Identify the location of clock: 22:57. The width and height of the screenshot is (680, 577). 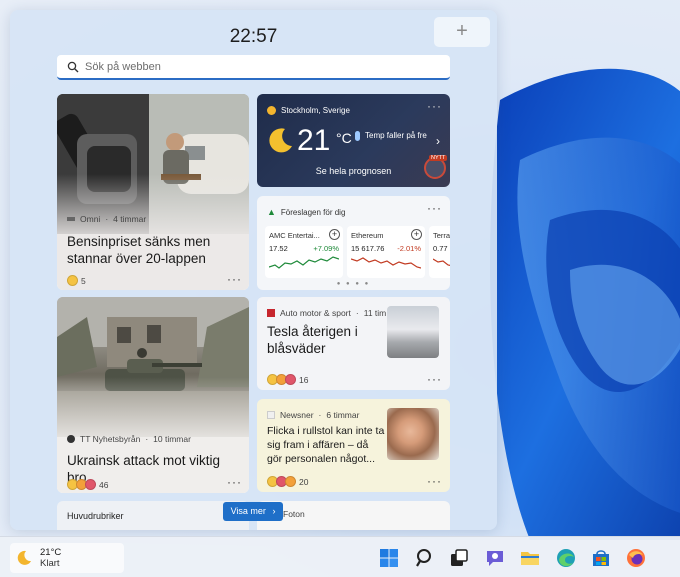
(253, 36).